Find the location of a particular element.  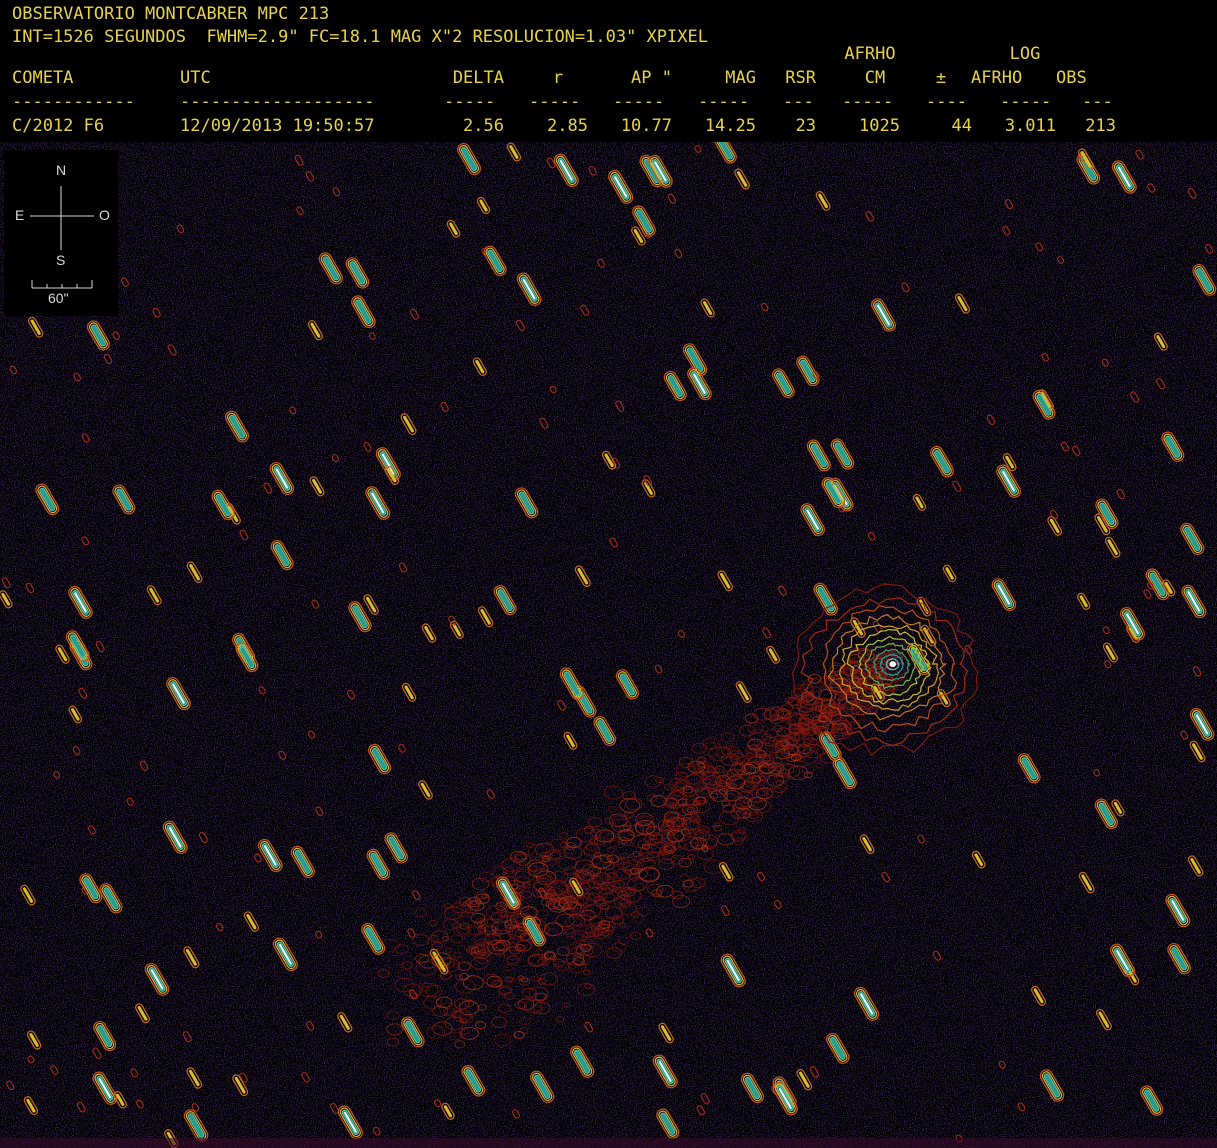

row-delta: 2.56 is located at coordinates (483, 126).